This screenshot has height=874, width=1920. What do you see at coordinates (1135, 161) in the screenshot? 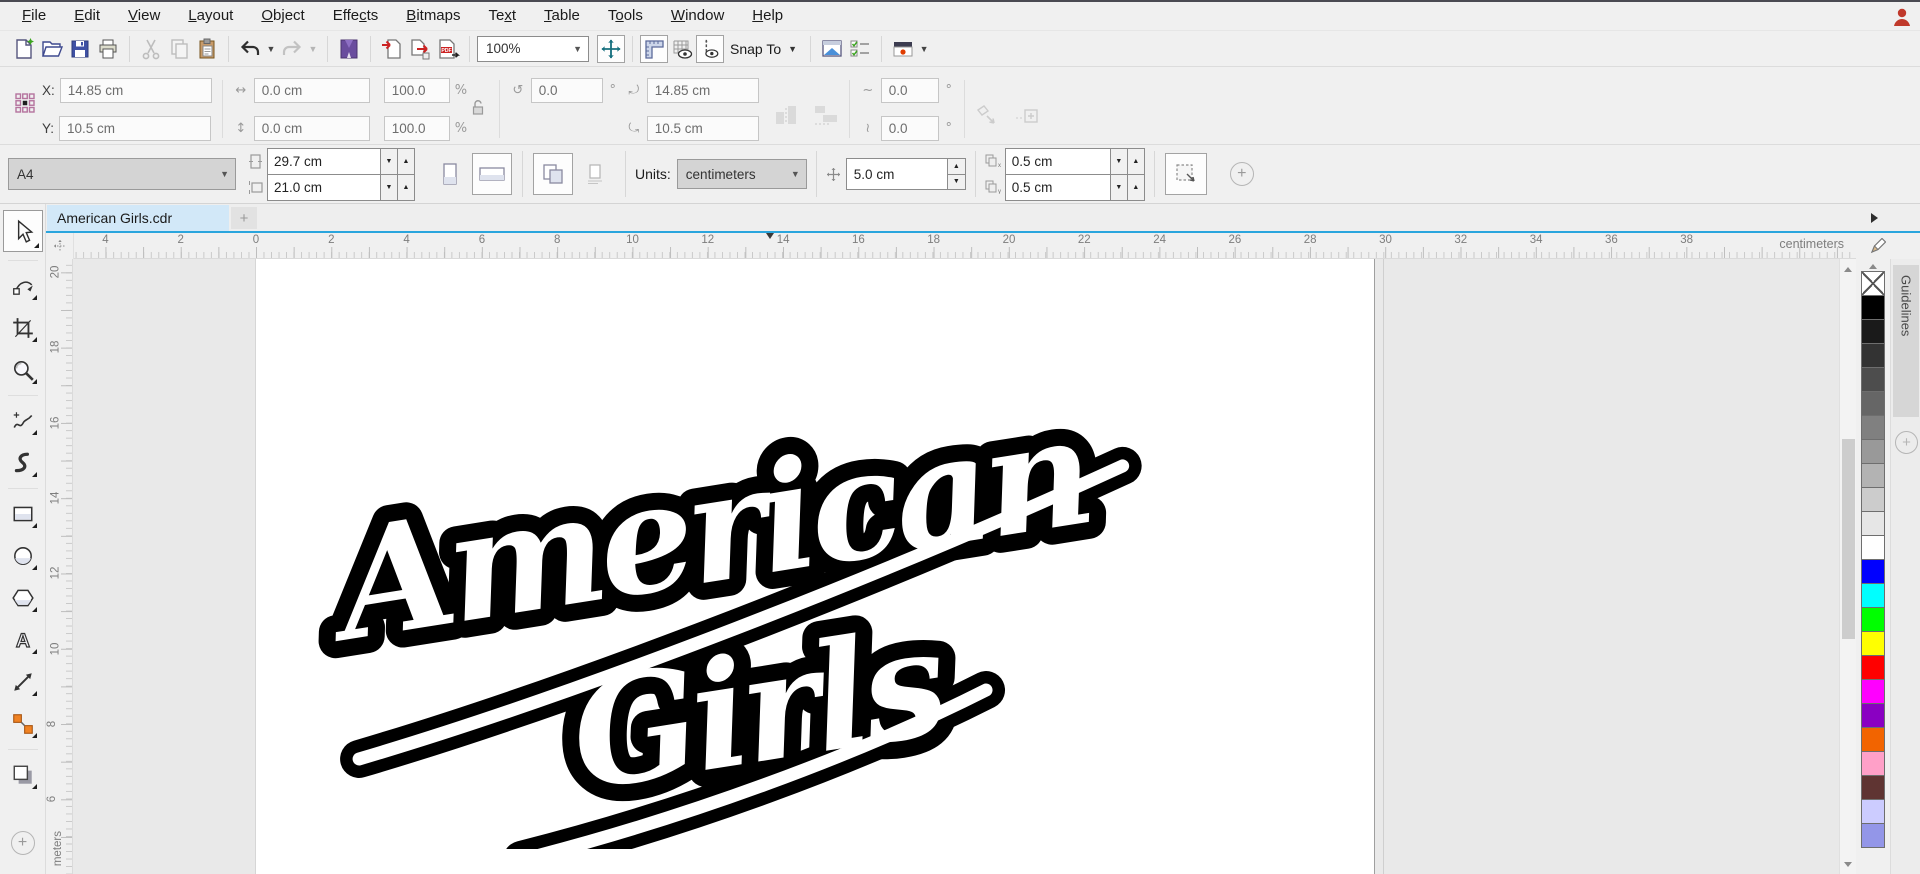
I see `duplicate-x-increment: ▲` at bounding box center [1135, 161].